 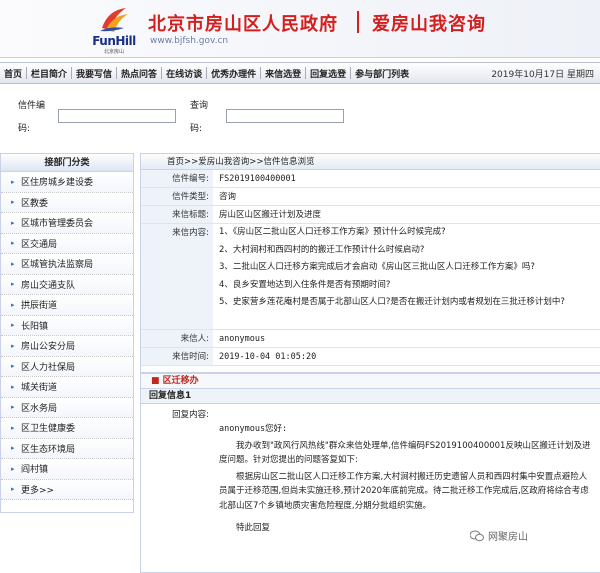 I want to click on field-label: 信件编号:, so click(x=177, y=178).